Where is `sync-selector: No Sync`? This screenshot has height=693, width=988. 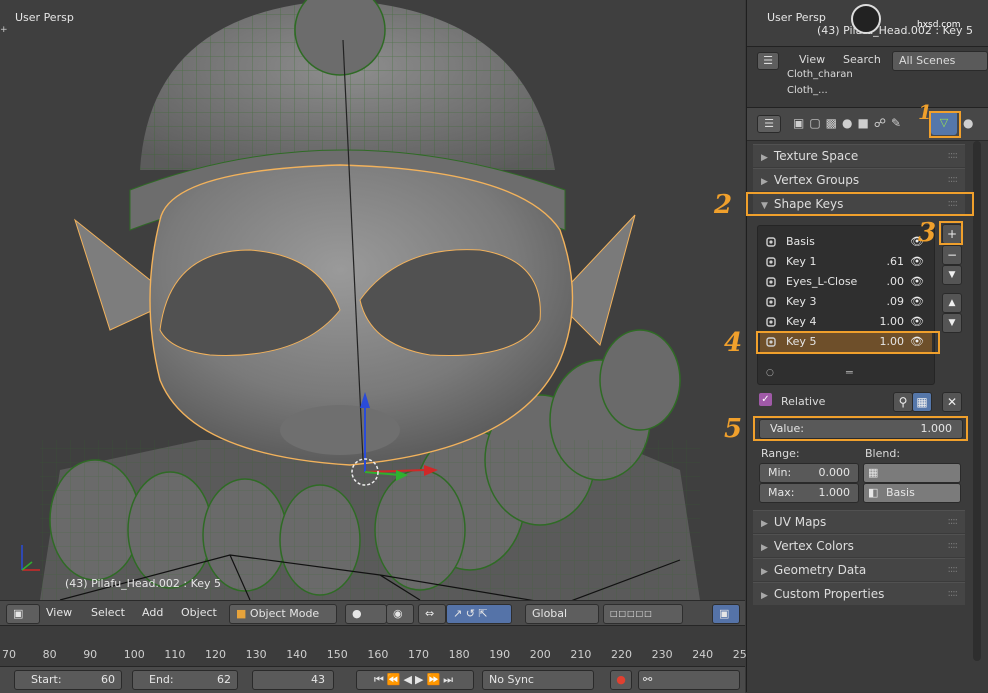
sync-selector: No Sync is located at coordinates (538, 680).